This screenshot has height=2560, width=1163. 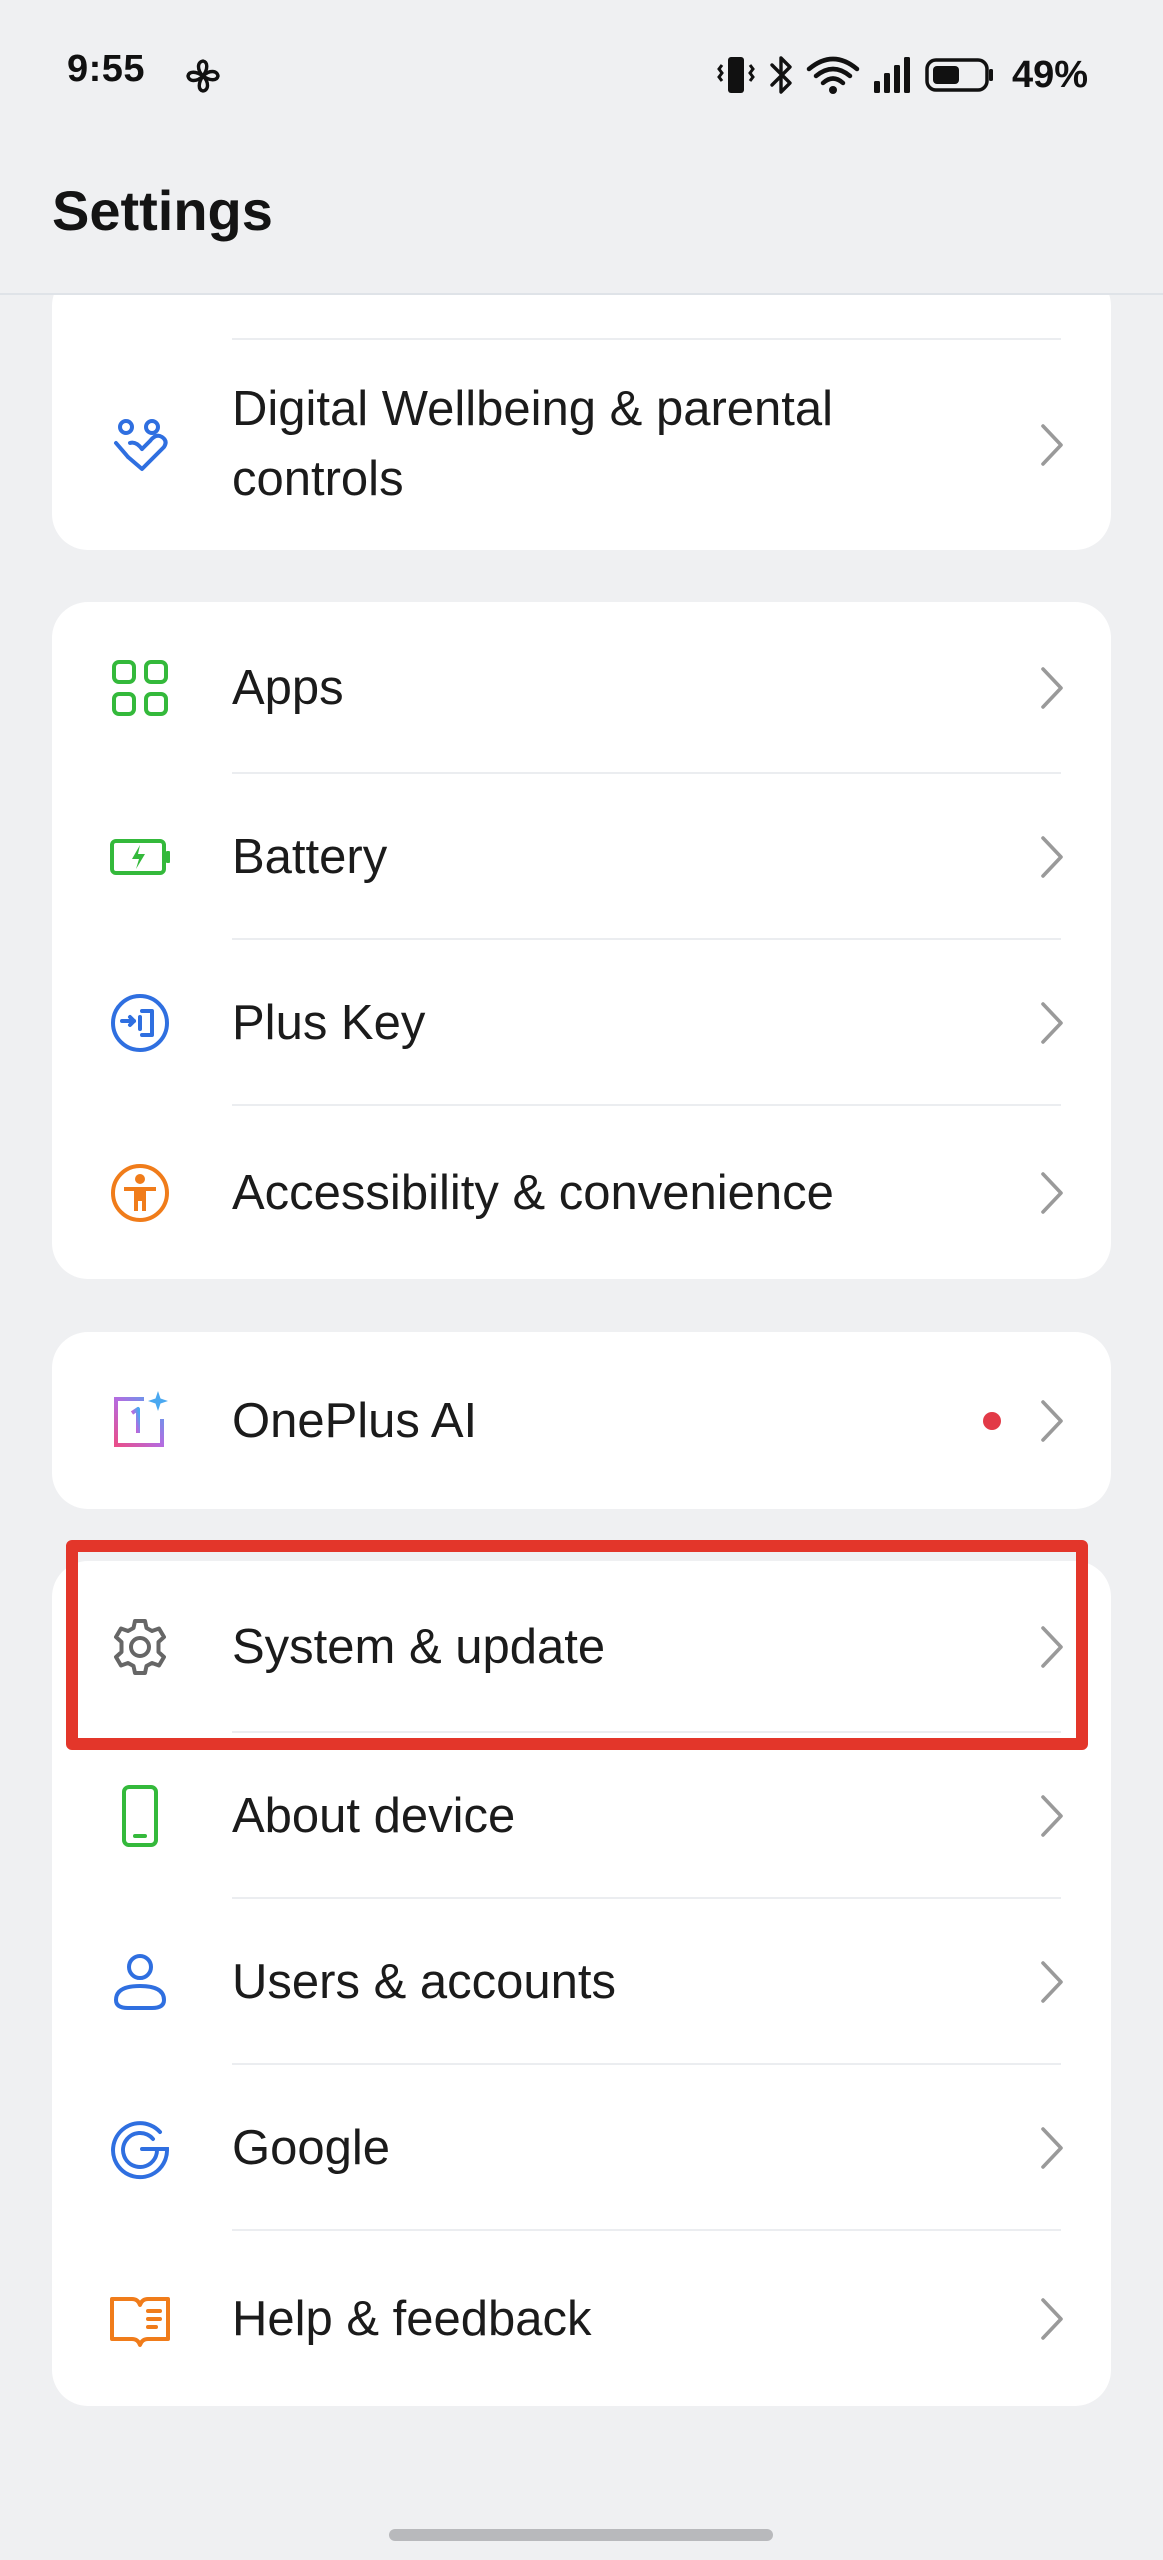 I want to click on settings-item-about-device: About device, so click(x=581, y=1816).